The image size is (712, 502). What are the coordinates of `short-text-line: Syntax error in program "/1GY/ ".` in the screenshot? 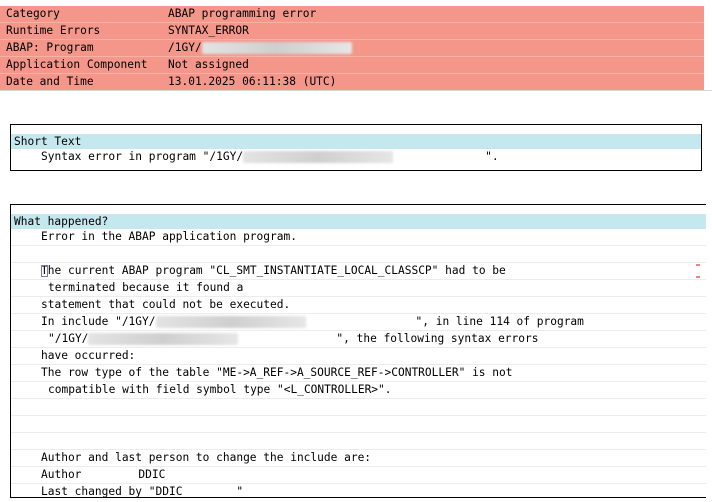 It's located at (356, 157).